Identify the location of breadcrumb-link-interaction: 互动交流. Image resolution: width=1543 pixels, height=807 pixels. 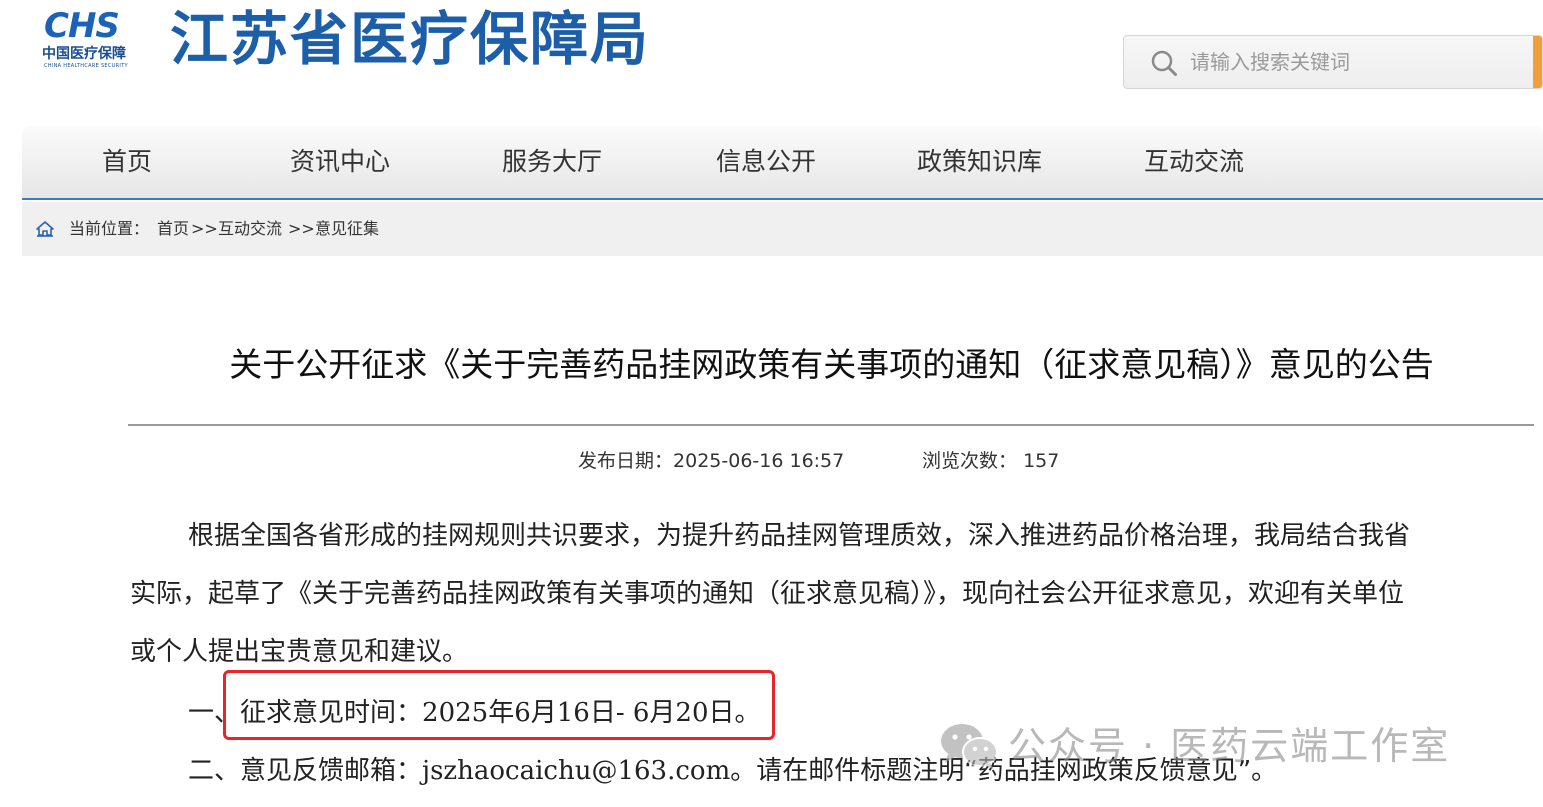
(250, 229).